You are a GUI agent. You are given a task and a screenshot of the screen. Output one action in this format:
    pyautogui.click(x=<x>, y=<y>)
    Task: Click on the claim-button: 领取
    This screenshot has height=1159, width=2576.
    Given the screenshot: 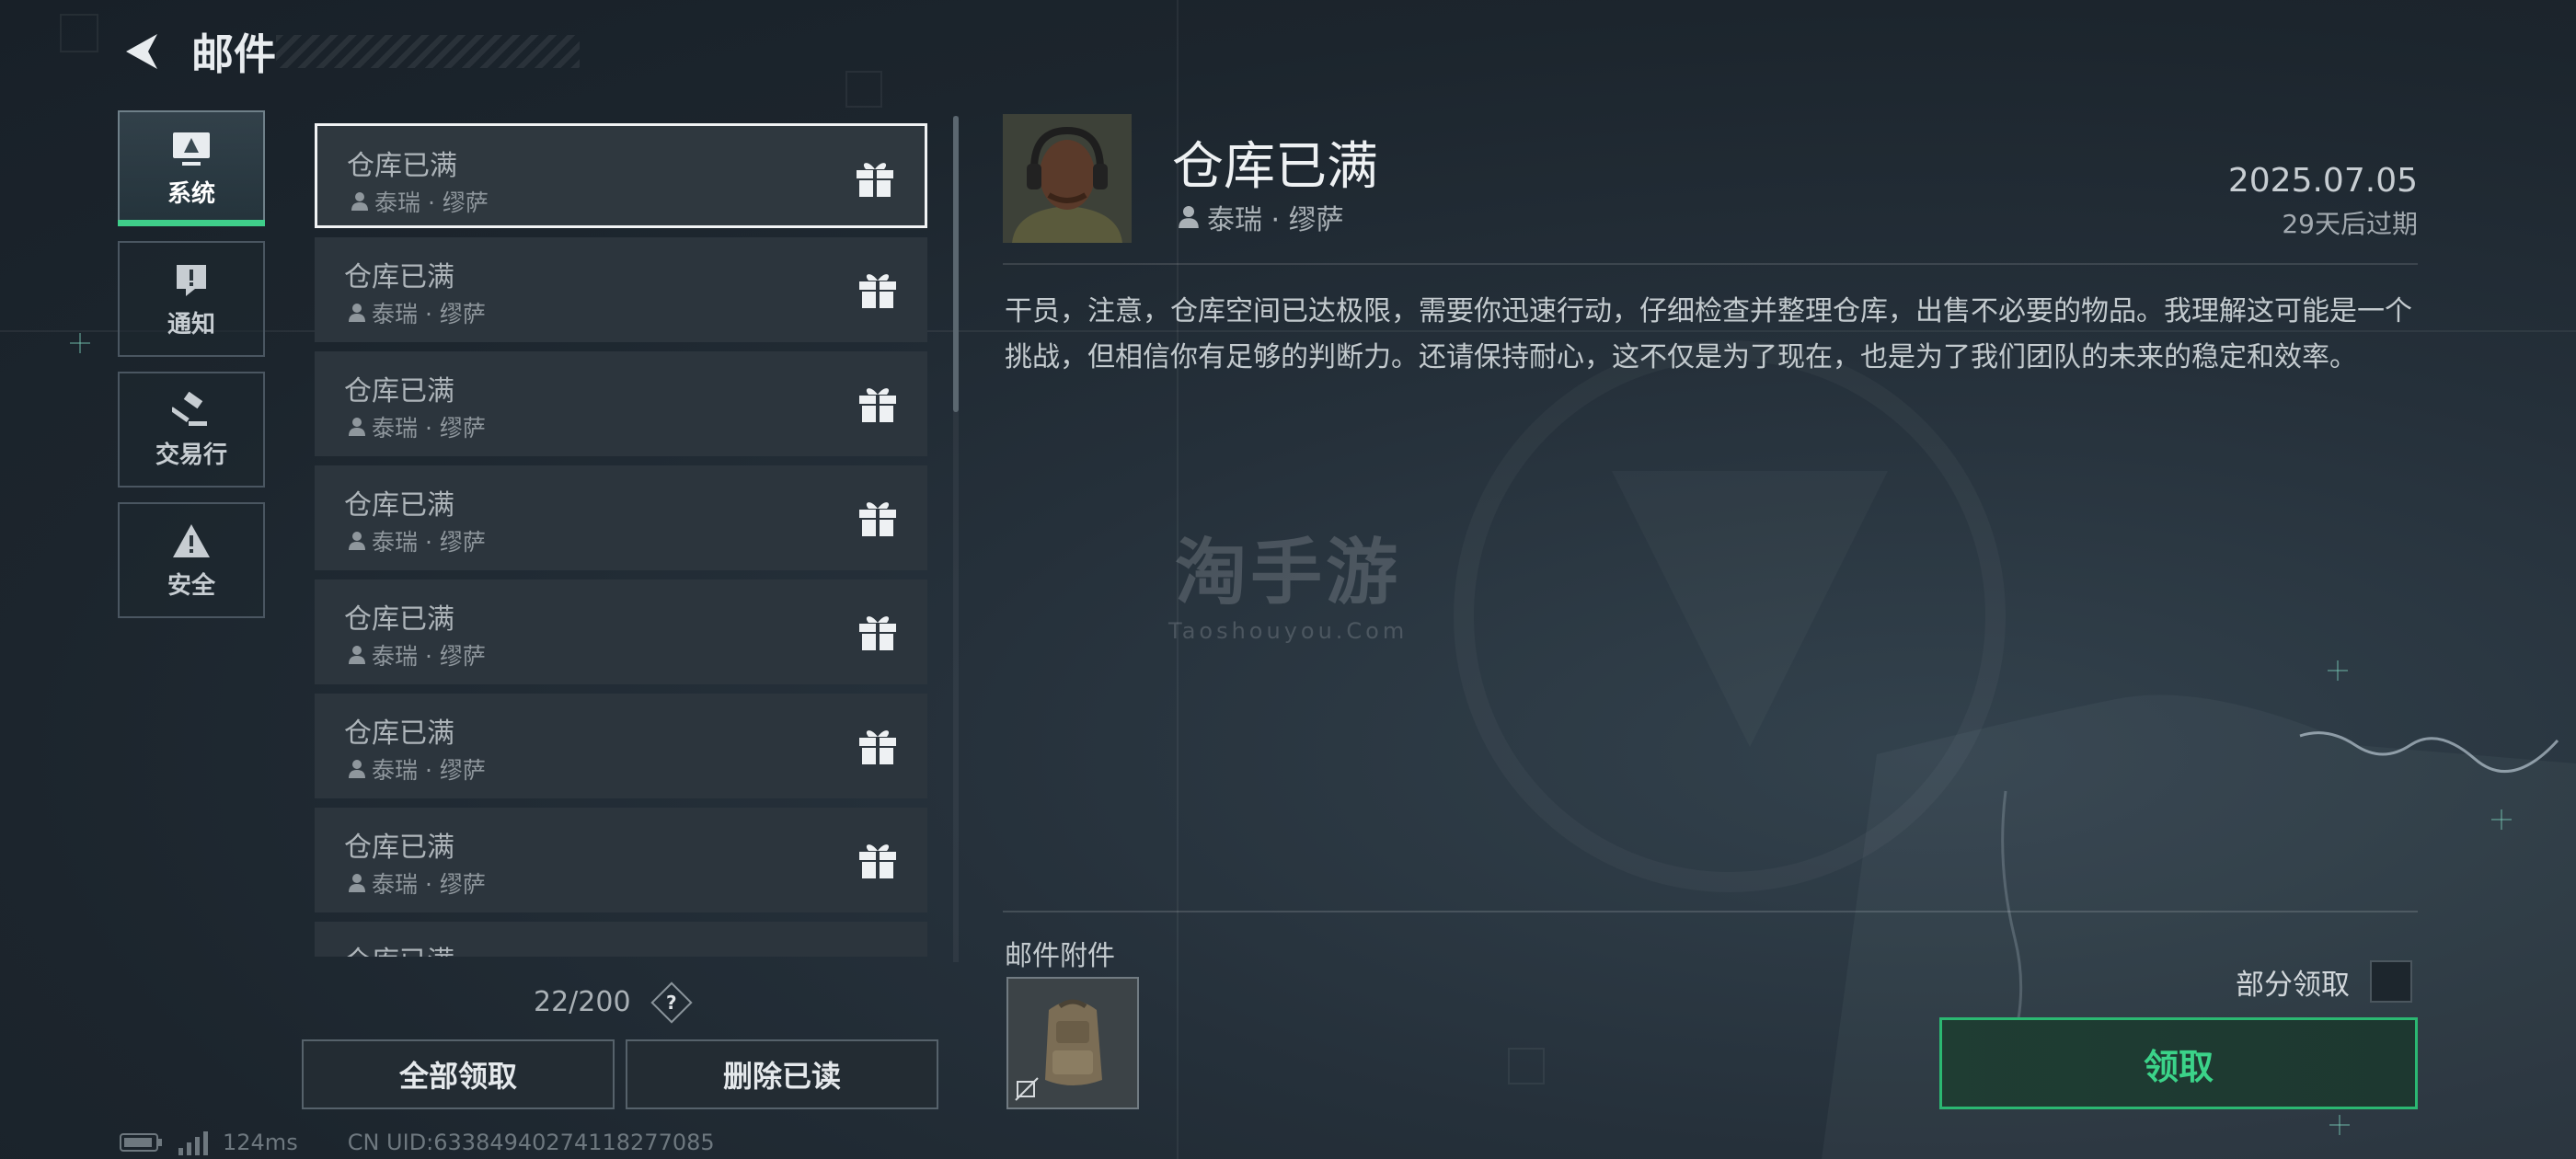 What is the action you would take?
    pyautogui.click(x=2178, y=1063)
    